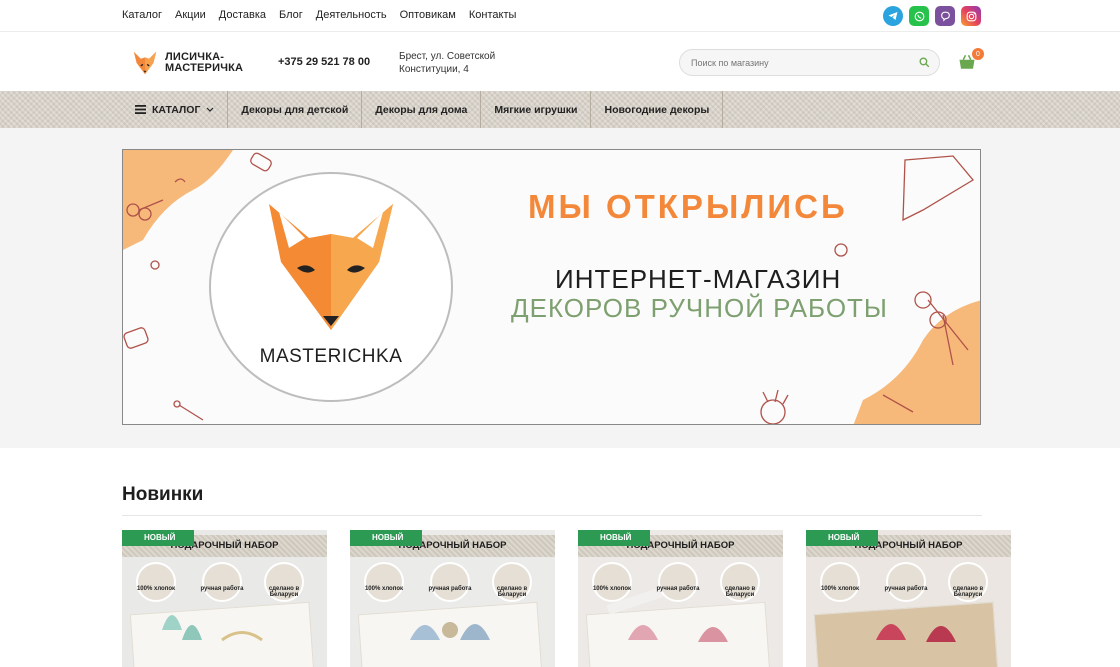 This screenshot has height=667, width=1120. What do you see at coordinates (434, 69) in the screenshot?
I see `address-line2: Конституции, 4` at bounding box center [434, 69].